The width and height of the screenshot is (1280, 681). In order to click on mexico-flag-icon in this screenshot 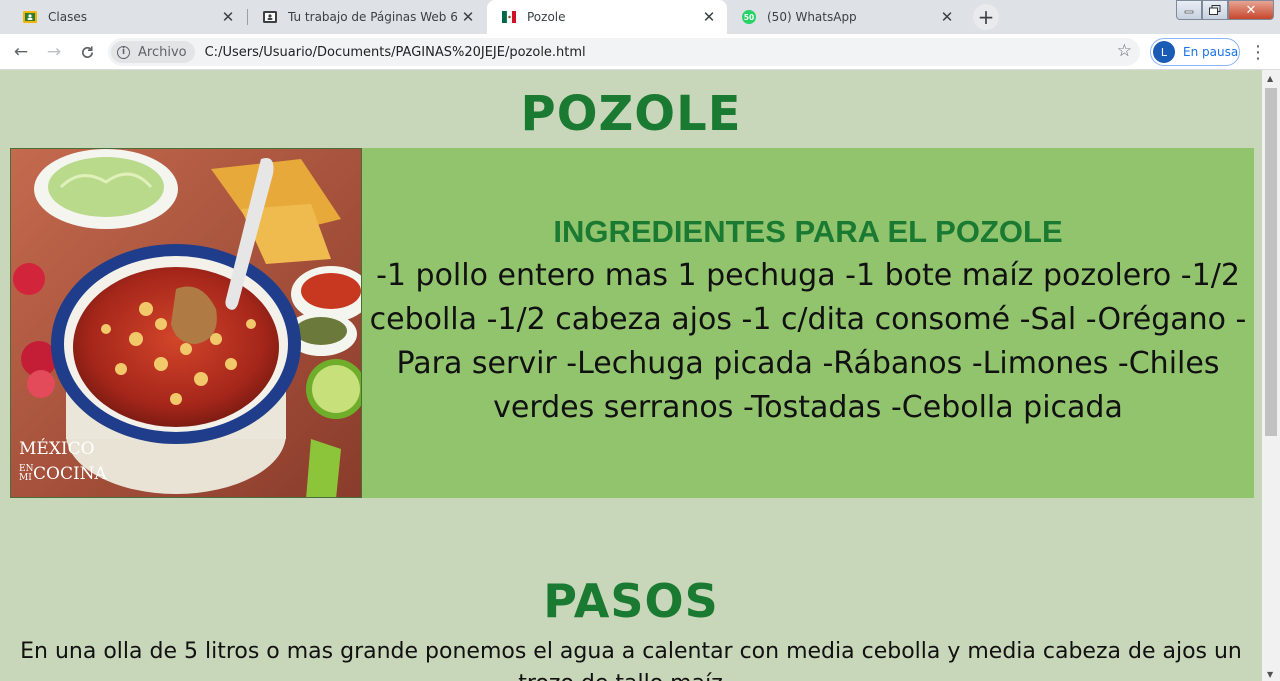, I will do `click(509, 17)`.